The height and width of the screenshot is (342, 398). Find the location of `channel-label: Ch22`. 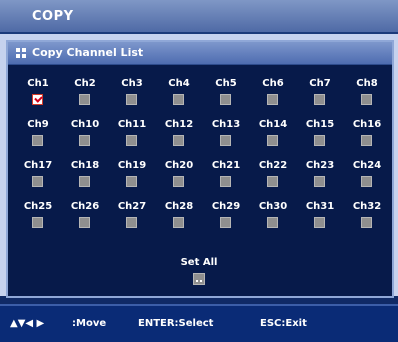

channel-label: Ch22 is located at coordinates (273, 165).